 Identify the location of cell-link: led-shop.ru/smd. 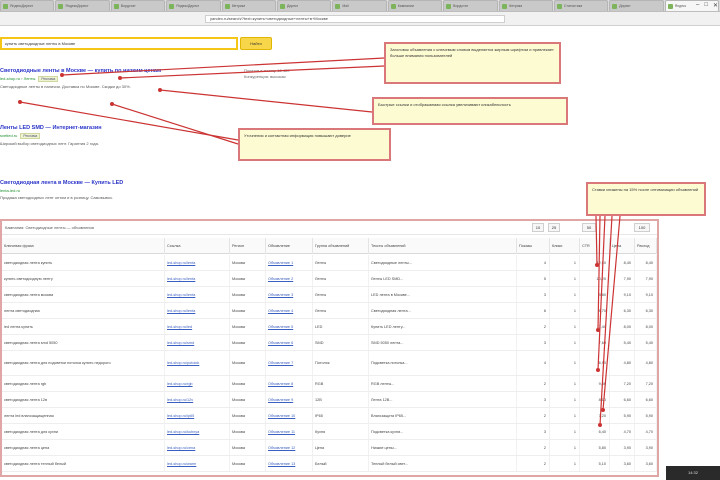
(197, 342).